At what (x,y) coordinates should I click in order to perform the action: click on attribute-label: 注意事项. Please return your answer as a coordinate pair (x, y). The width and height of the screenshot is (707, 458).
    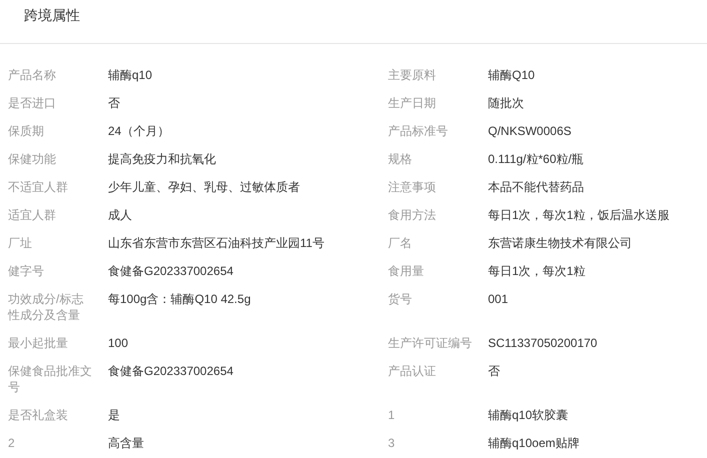
    Looking at the image, I should click on (412, 187).